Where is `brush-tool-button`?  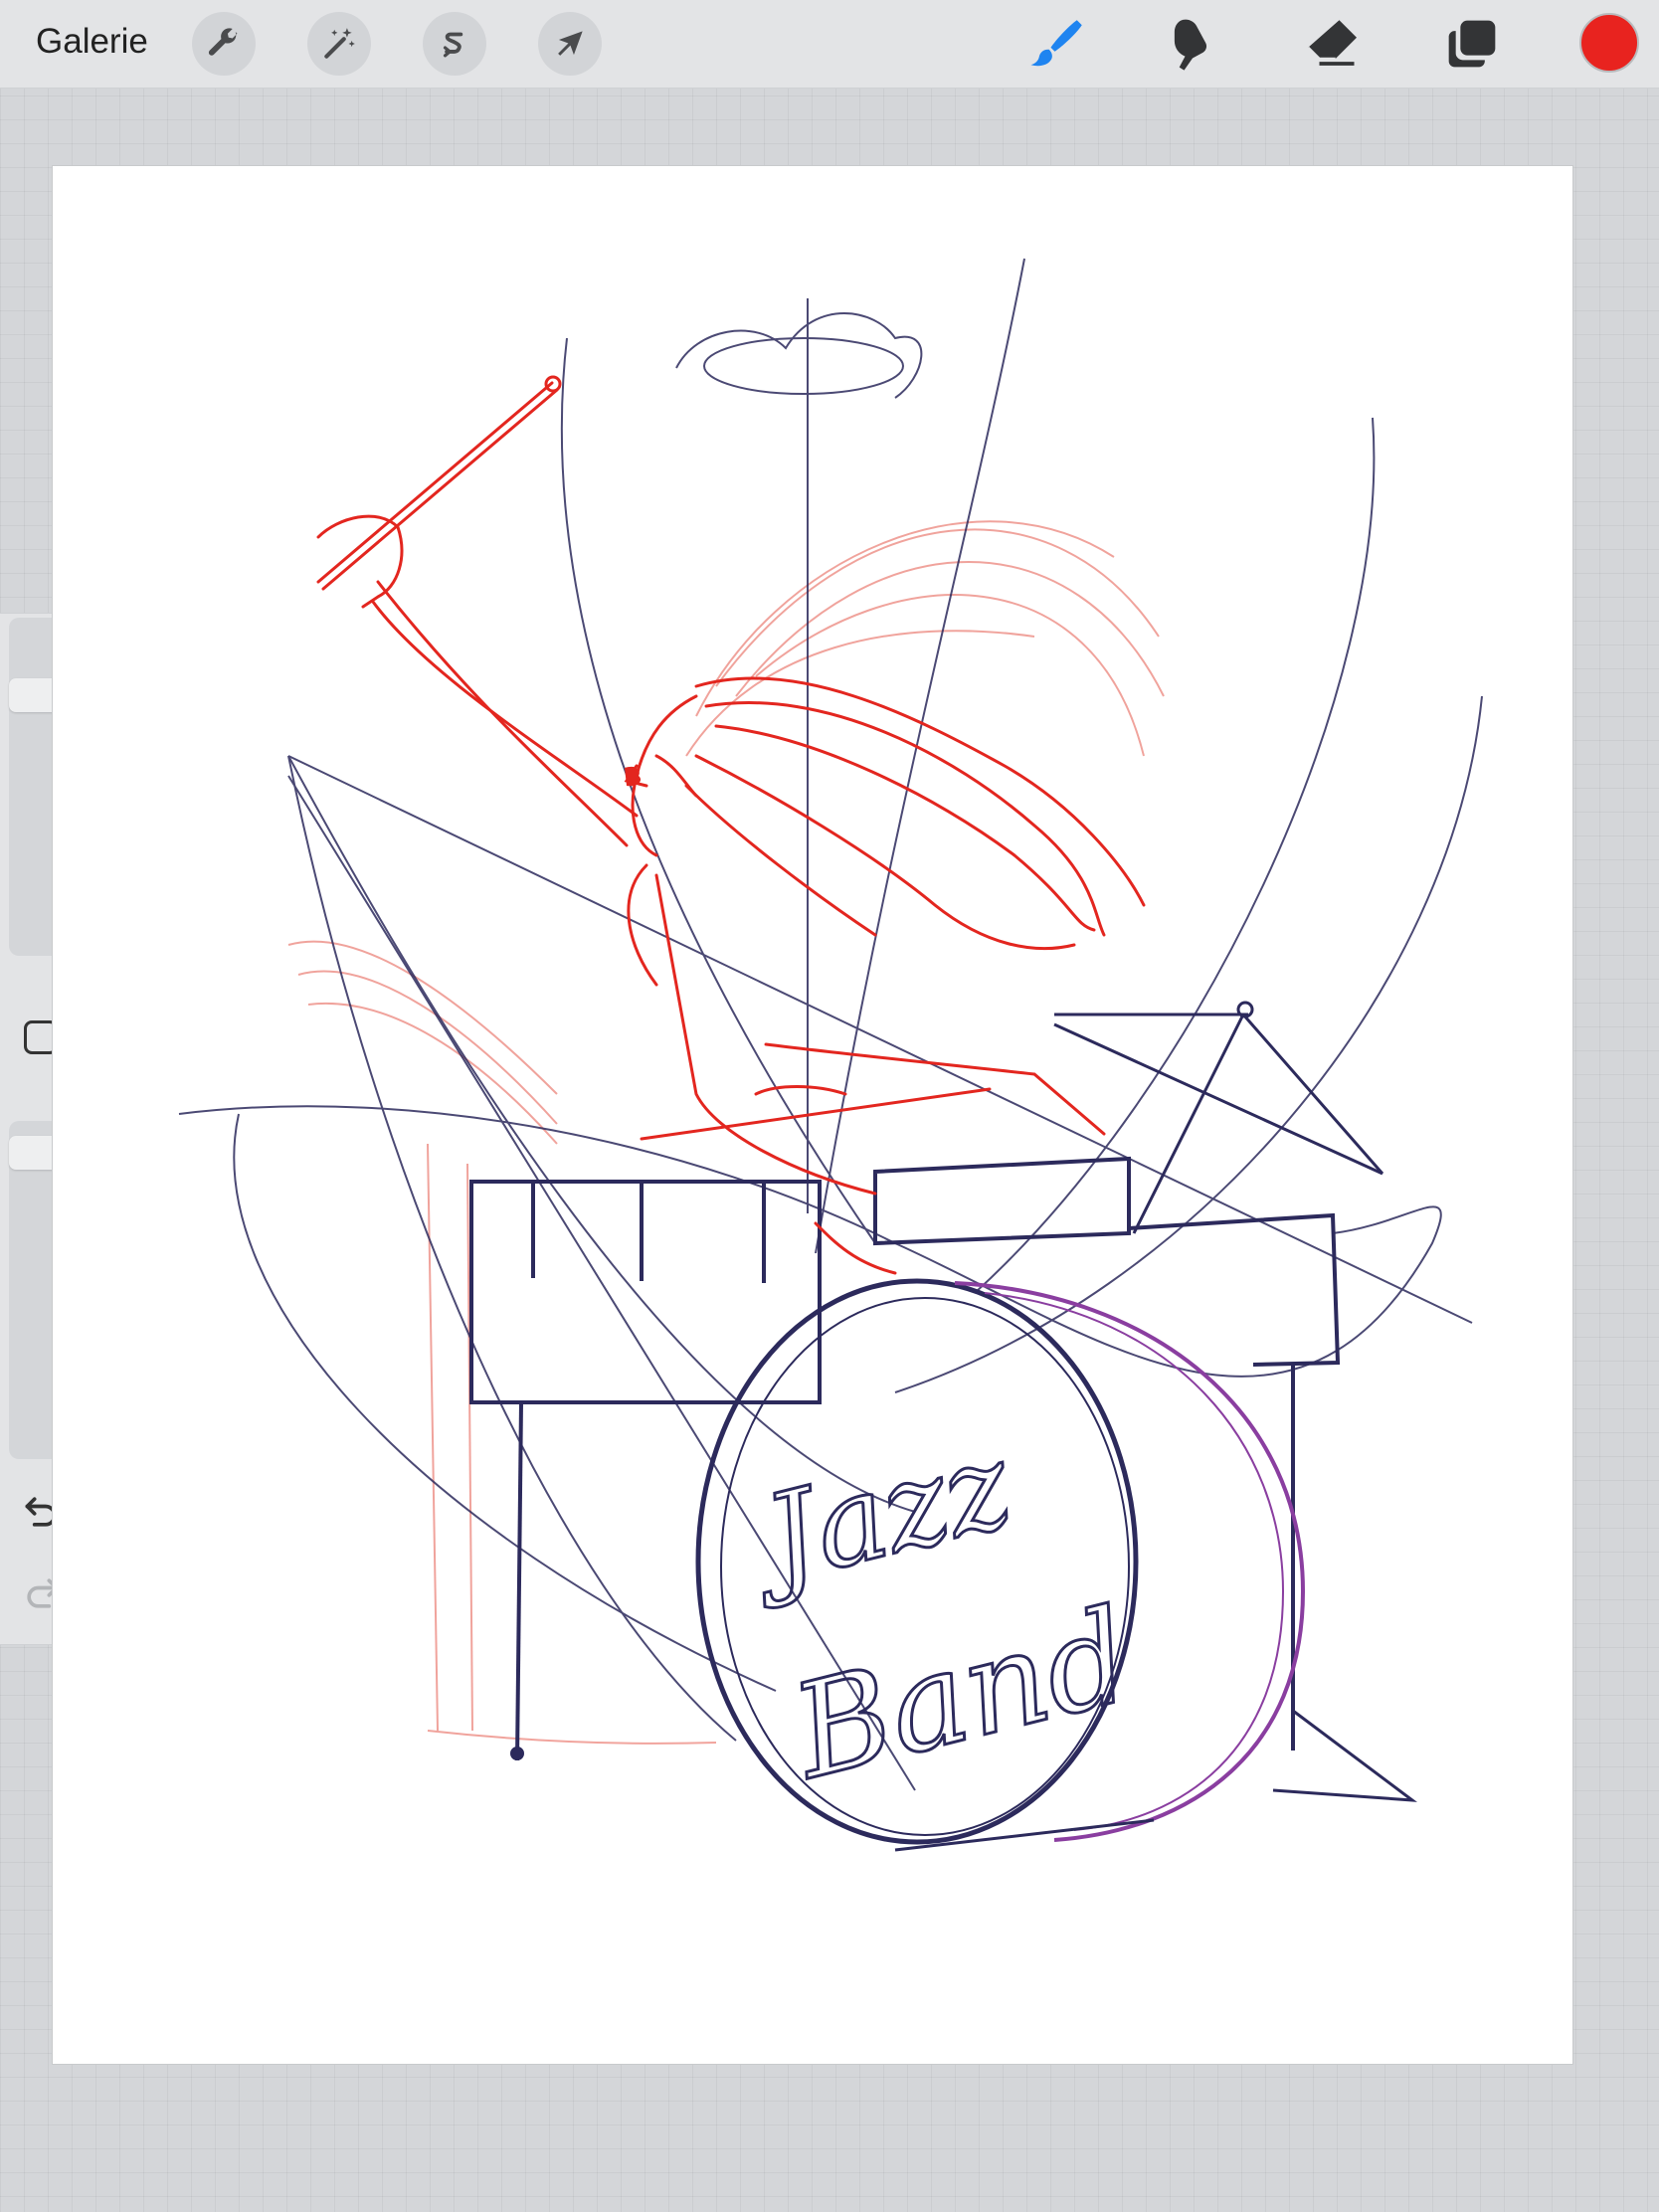 brush-tool-button is located at coordinates (1053, 44).